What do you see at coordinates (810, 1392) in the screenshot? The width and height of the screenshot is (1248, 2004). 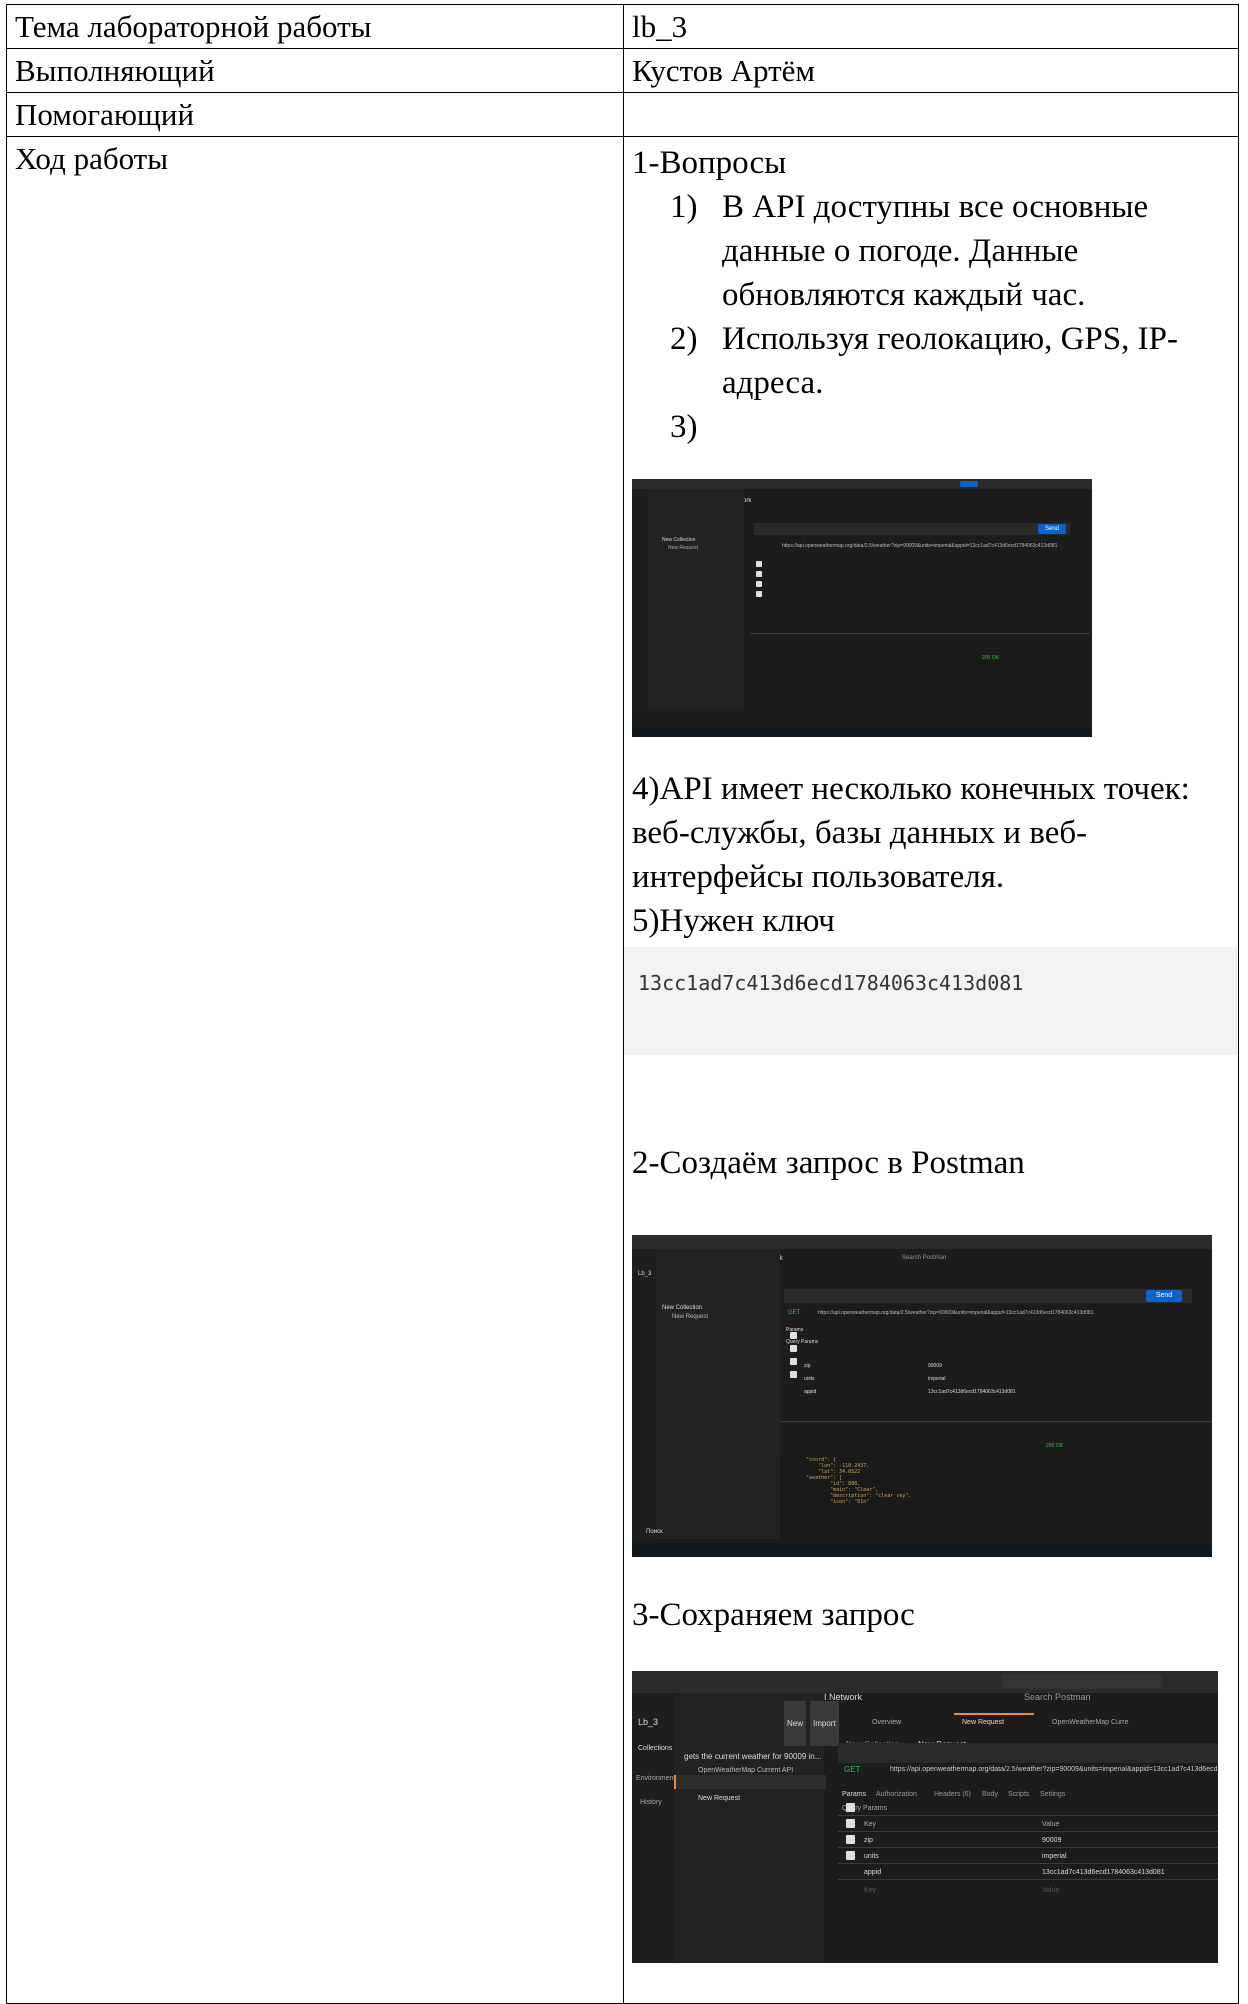 I see `param-key: appid` at bounding box center [810, 1392].